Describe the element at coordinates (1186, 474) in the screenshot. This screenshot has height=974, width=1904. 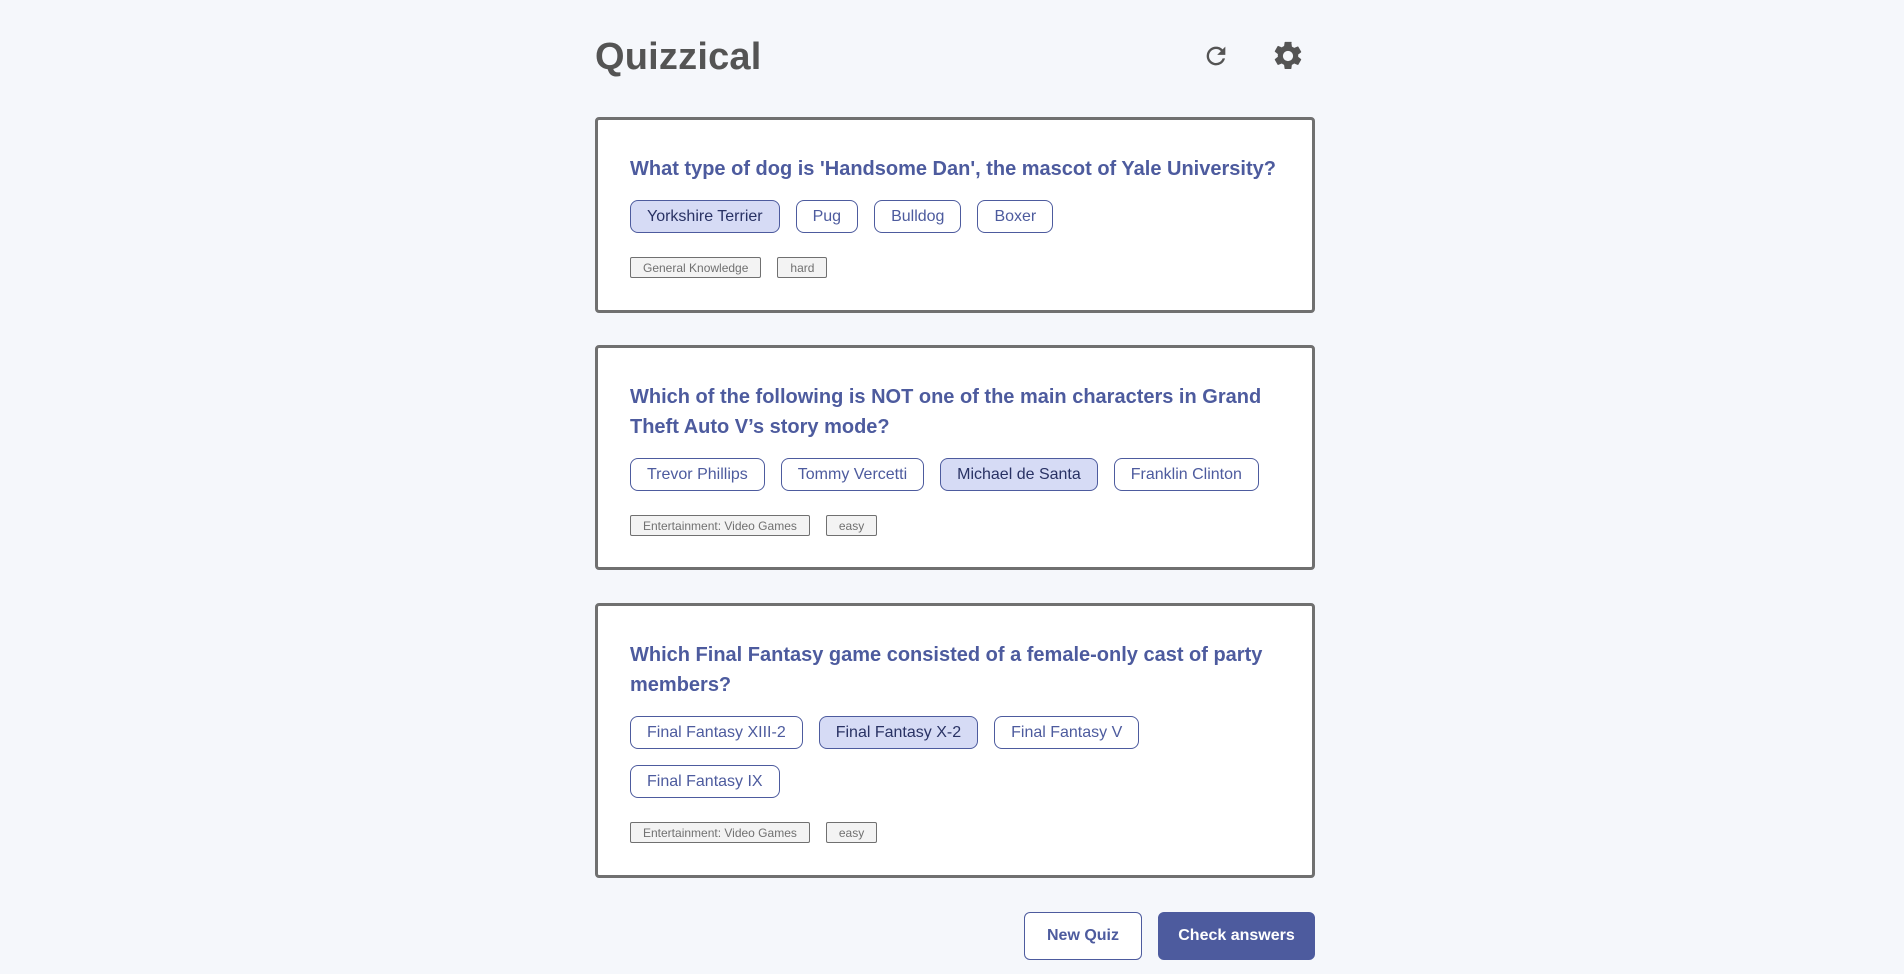
I see `answer-option: Franklin Clinton` at that location.